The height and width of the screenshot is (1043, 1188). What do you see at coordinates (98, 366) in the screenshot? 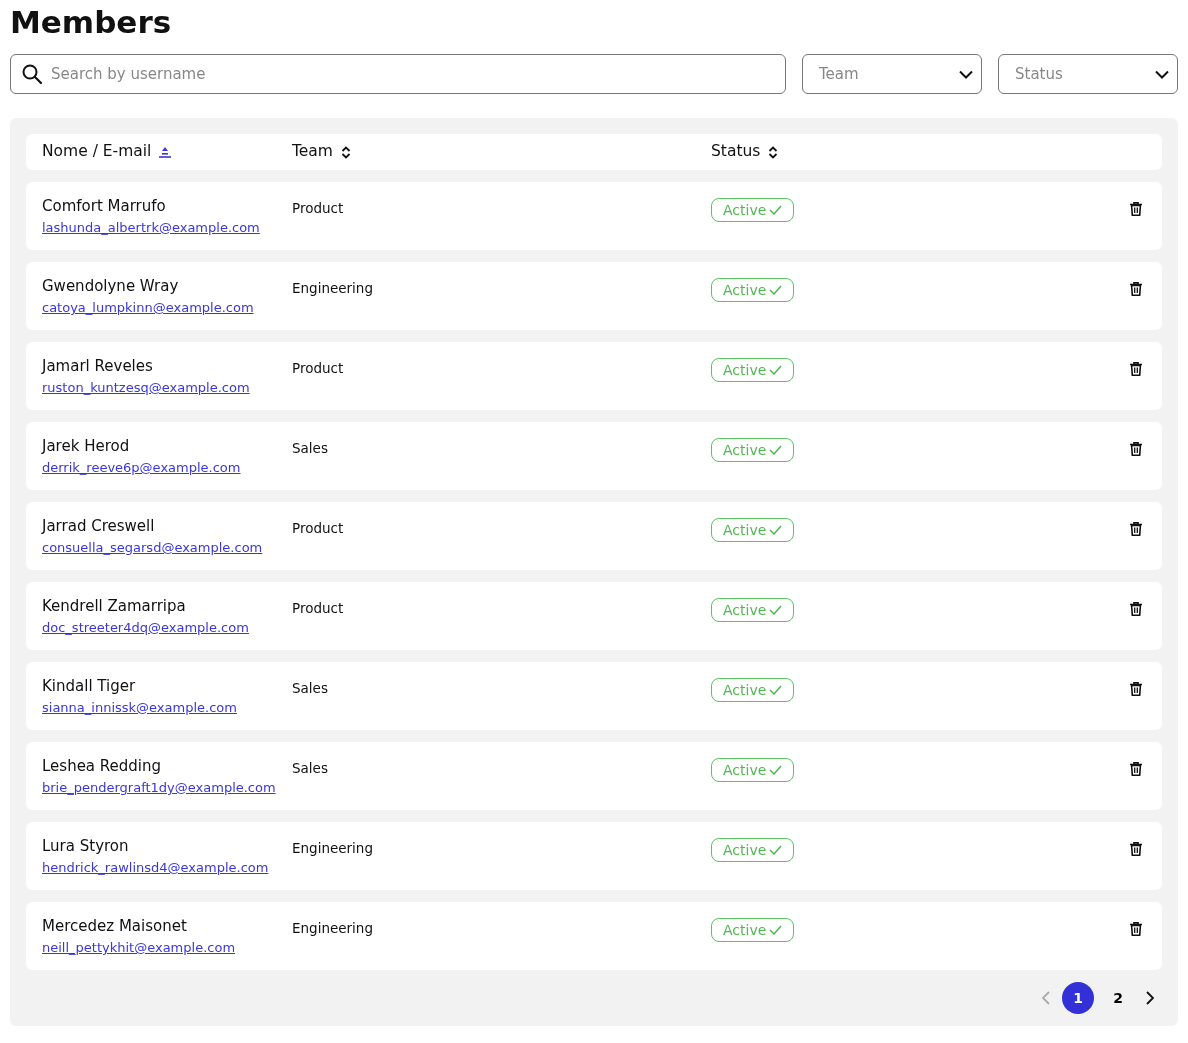
I see `member-name: Jamarl Reveles` at bounding box center [98, 366].